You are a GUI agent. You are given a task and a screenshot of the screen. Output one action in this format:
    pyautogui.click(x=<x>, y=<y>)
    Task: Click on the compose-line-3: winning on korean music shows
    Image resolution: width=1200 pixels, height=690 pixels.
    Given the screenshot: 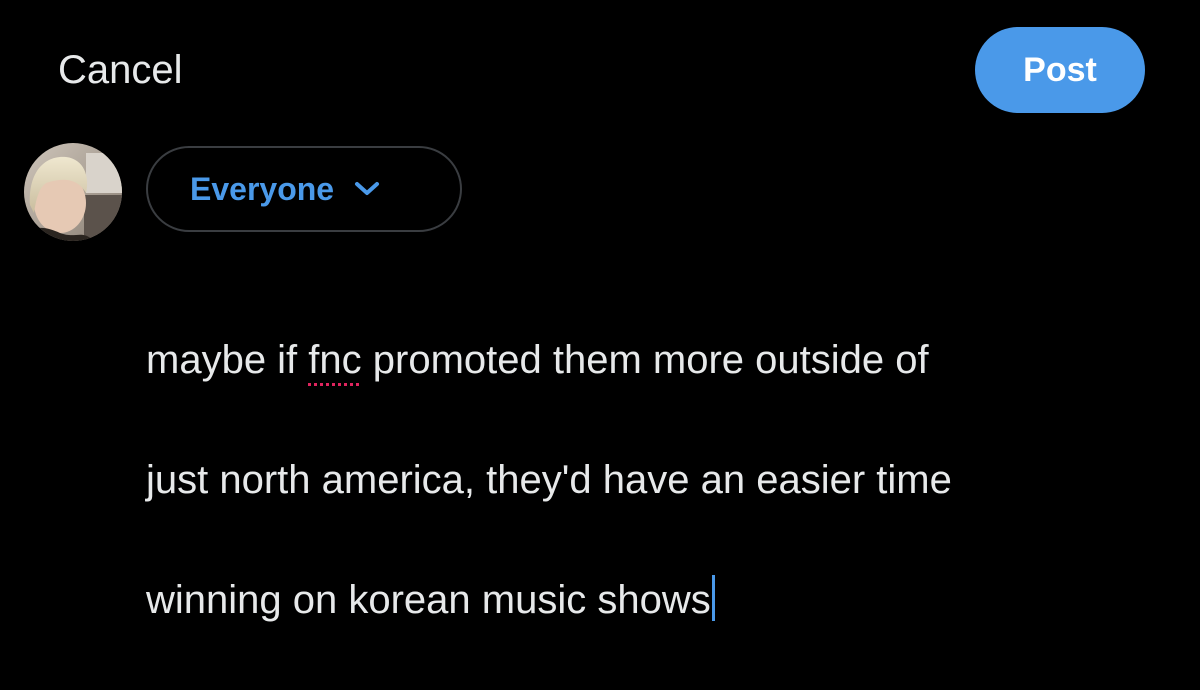 What is the action you would take?
    pyautogui.click(x=666, y=600)
    